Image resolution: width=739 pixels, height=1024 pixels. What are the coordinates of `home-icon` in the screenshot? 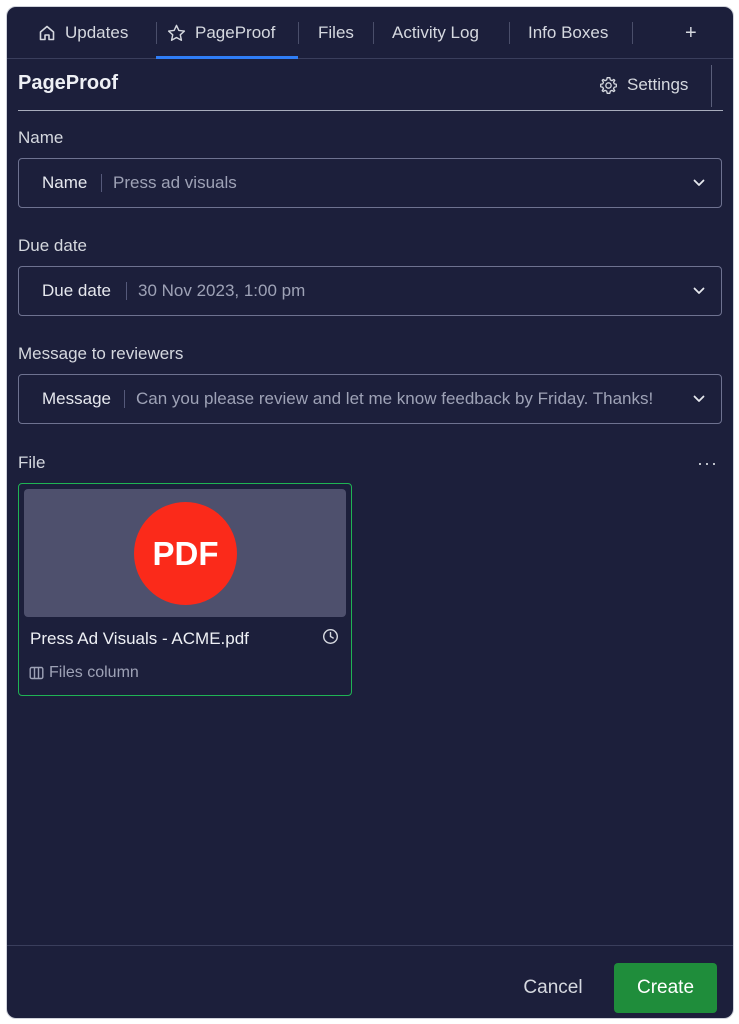 It's located at (47, 33).